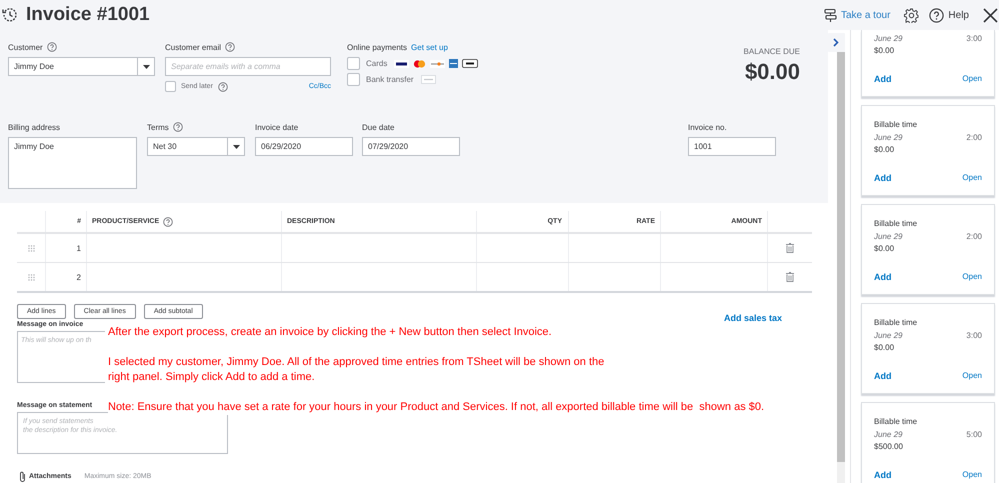 This screenshot has height=483, width=999. I want to click on field-label: Customer, so click(25, 47).